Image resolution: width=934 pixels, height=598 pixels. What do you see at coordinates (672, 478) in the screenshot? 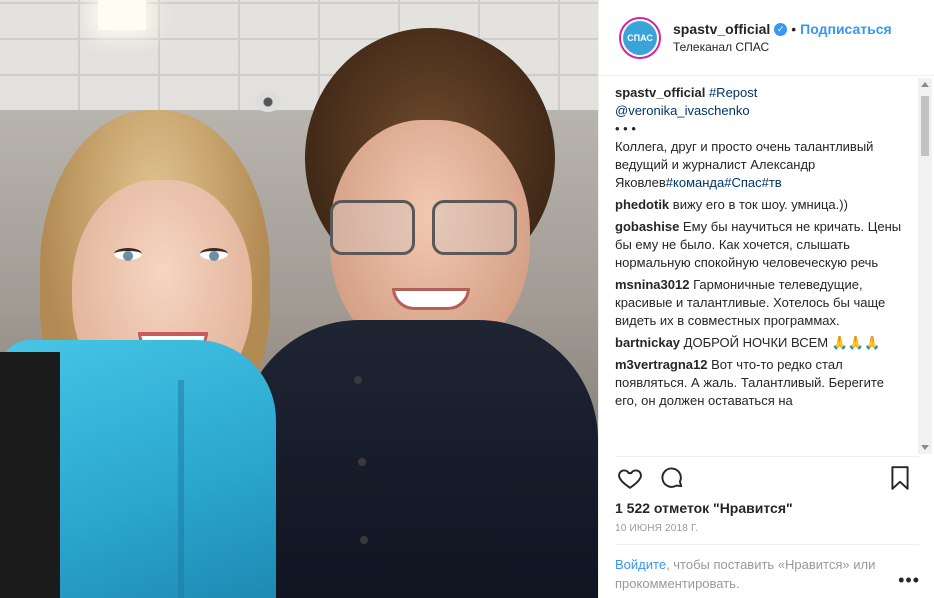
I see `comment-icon` at bounding box center [672, 478].